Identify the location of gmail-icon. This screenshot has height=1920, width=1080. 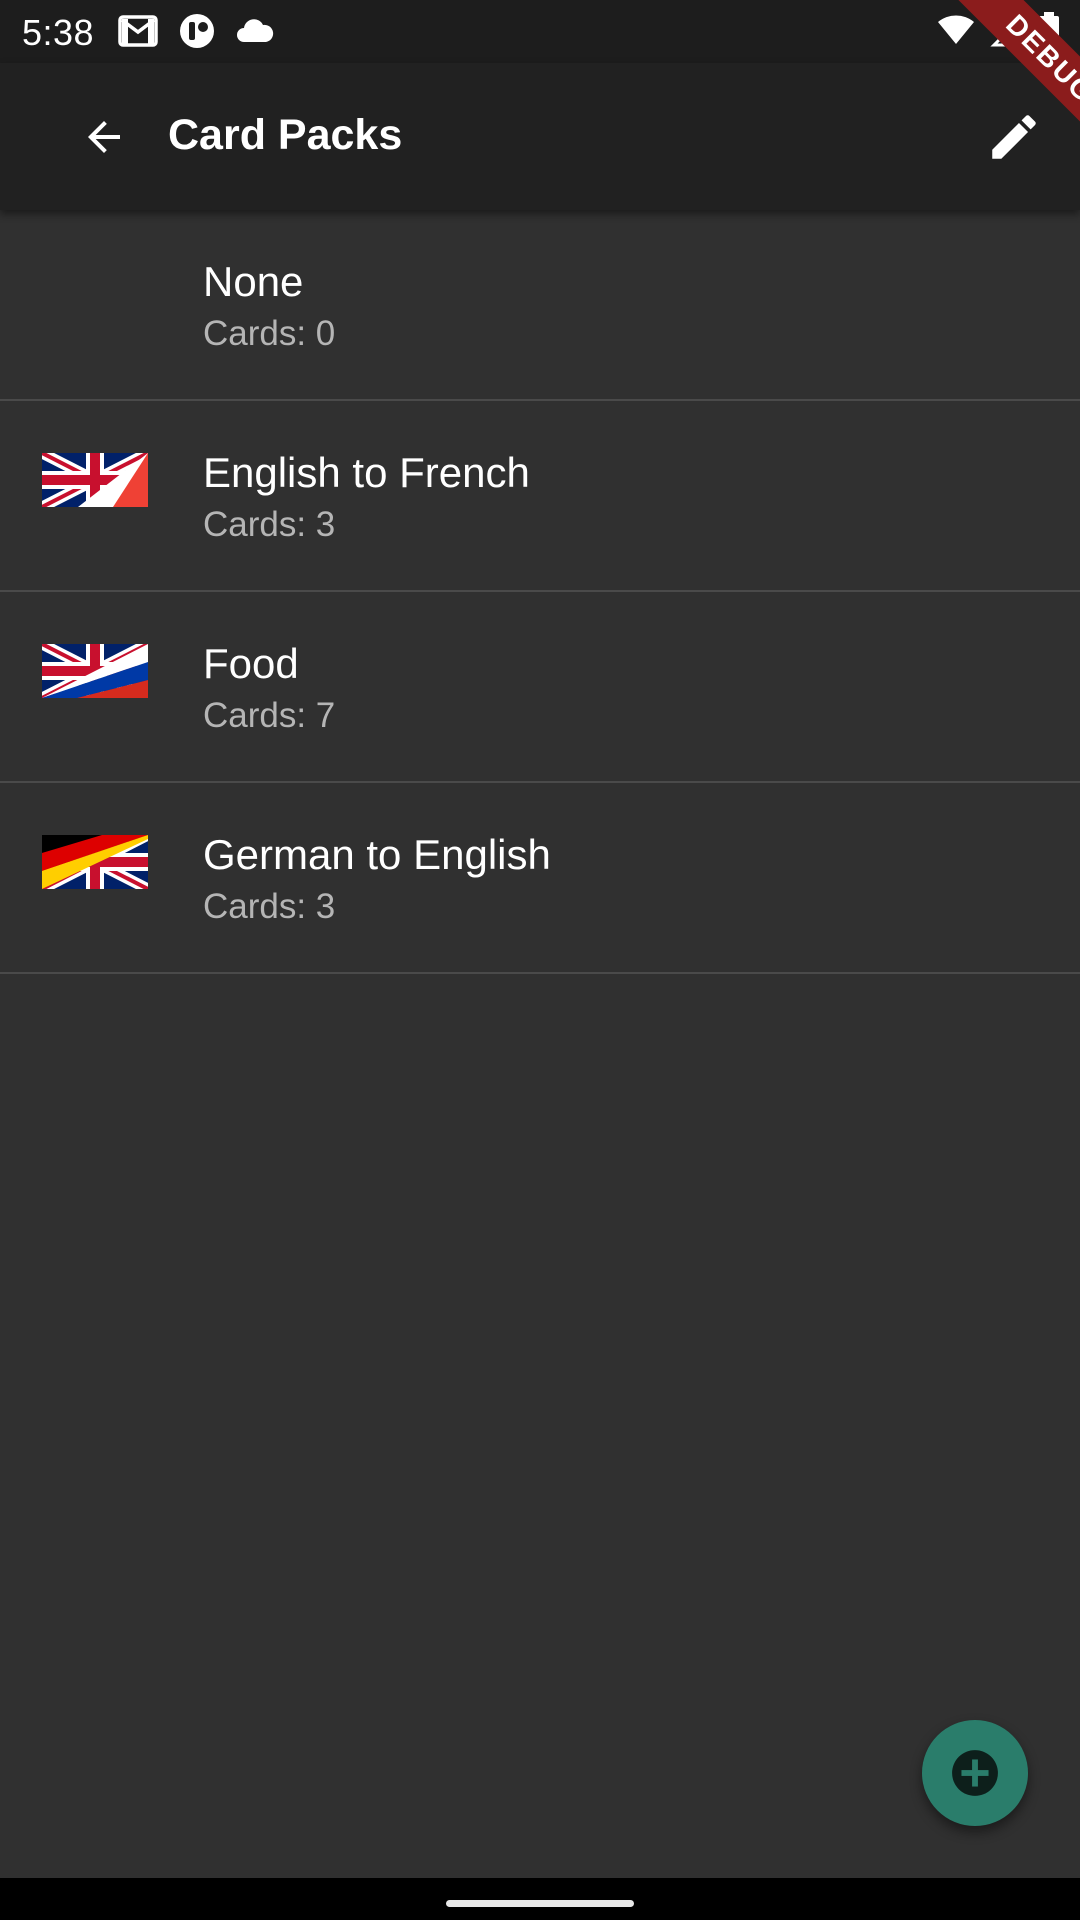
(138, 31).